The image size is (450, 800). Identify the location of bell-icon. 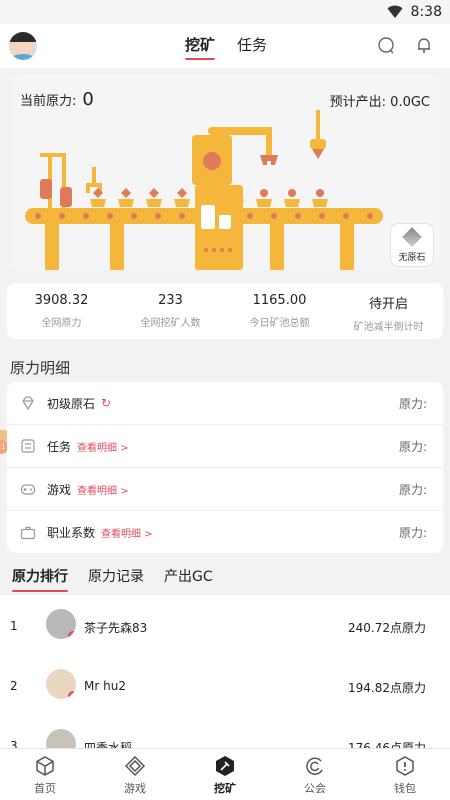
(424, 45).